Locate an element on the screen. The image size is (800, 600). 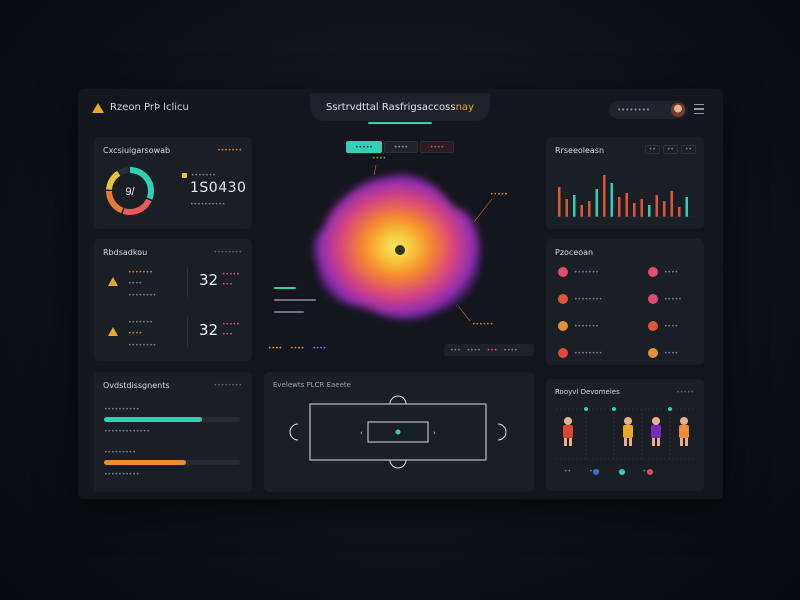
page-title: Ssrtrvdttal Rasfrigsaccoss nay is located at coordinates (400, 107).